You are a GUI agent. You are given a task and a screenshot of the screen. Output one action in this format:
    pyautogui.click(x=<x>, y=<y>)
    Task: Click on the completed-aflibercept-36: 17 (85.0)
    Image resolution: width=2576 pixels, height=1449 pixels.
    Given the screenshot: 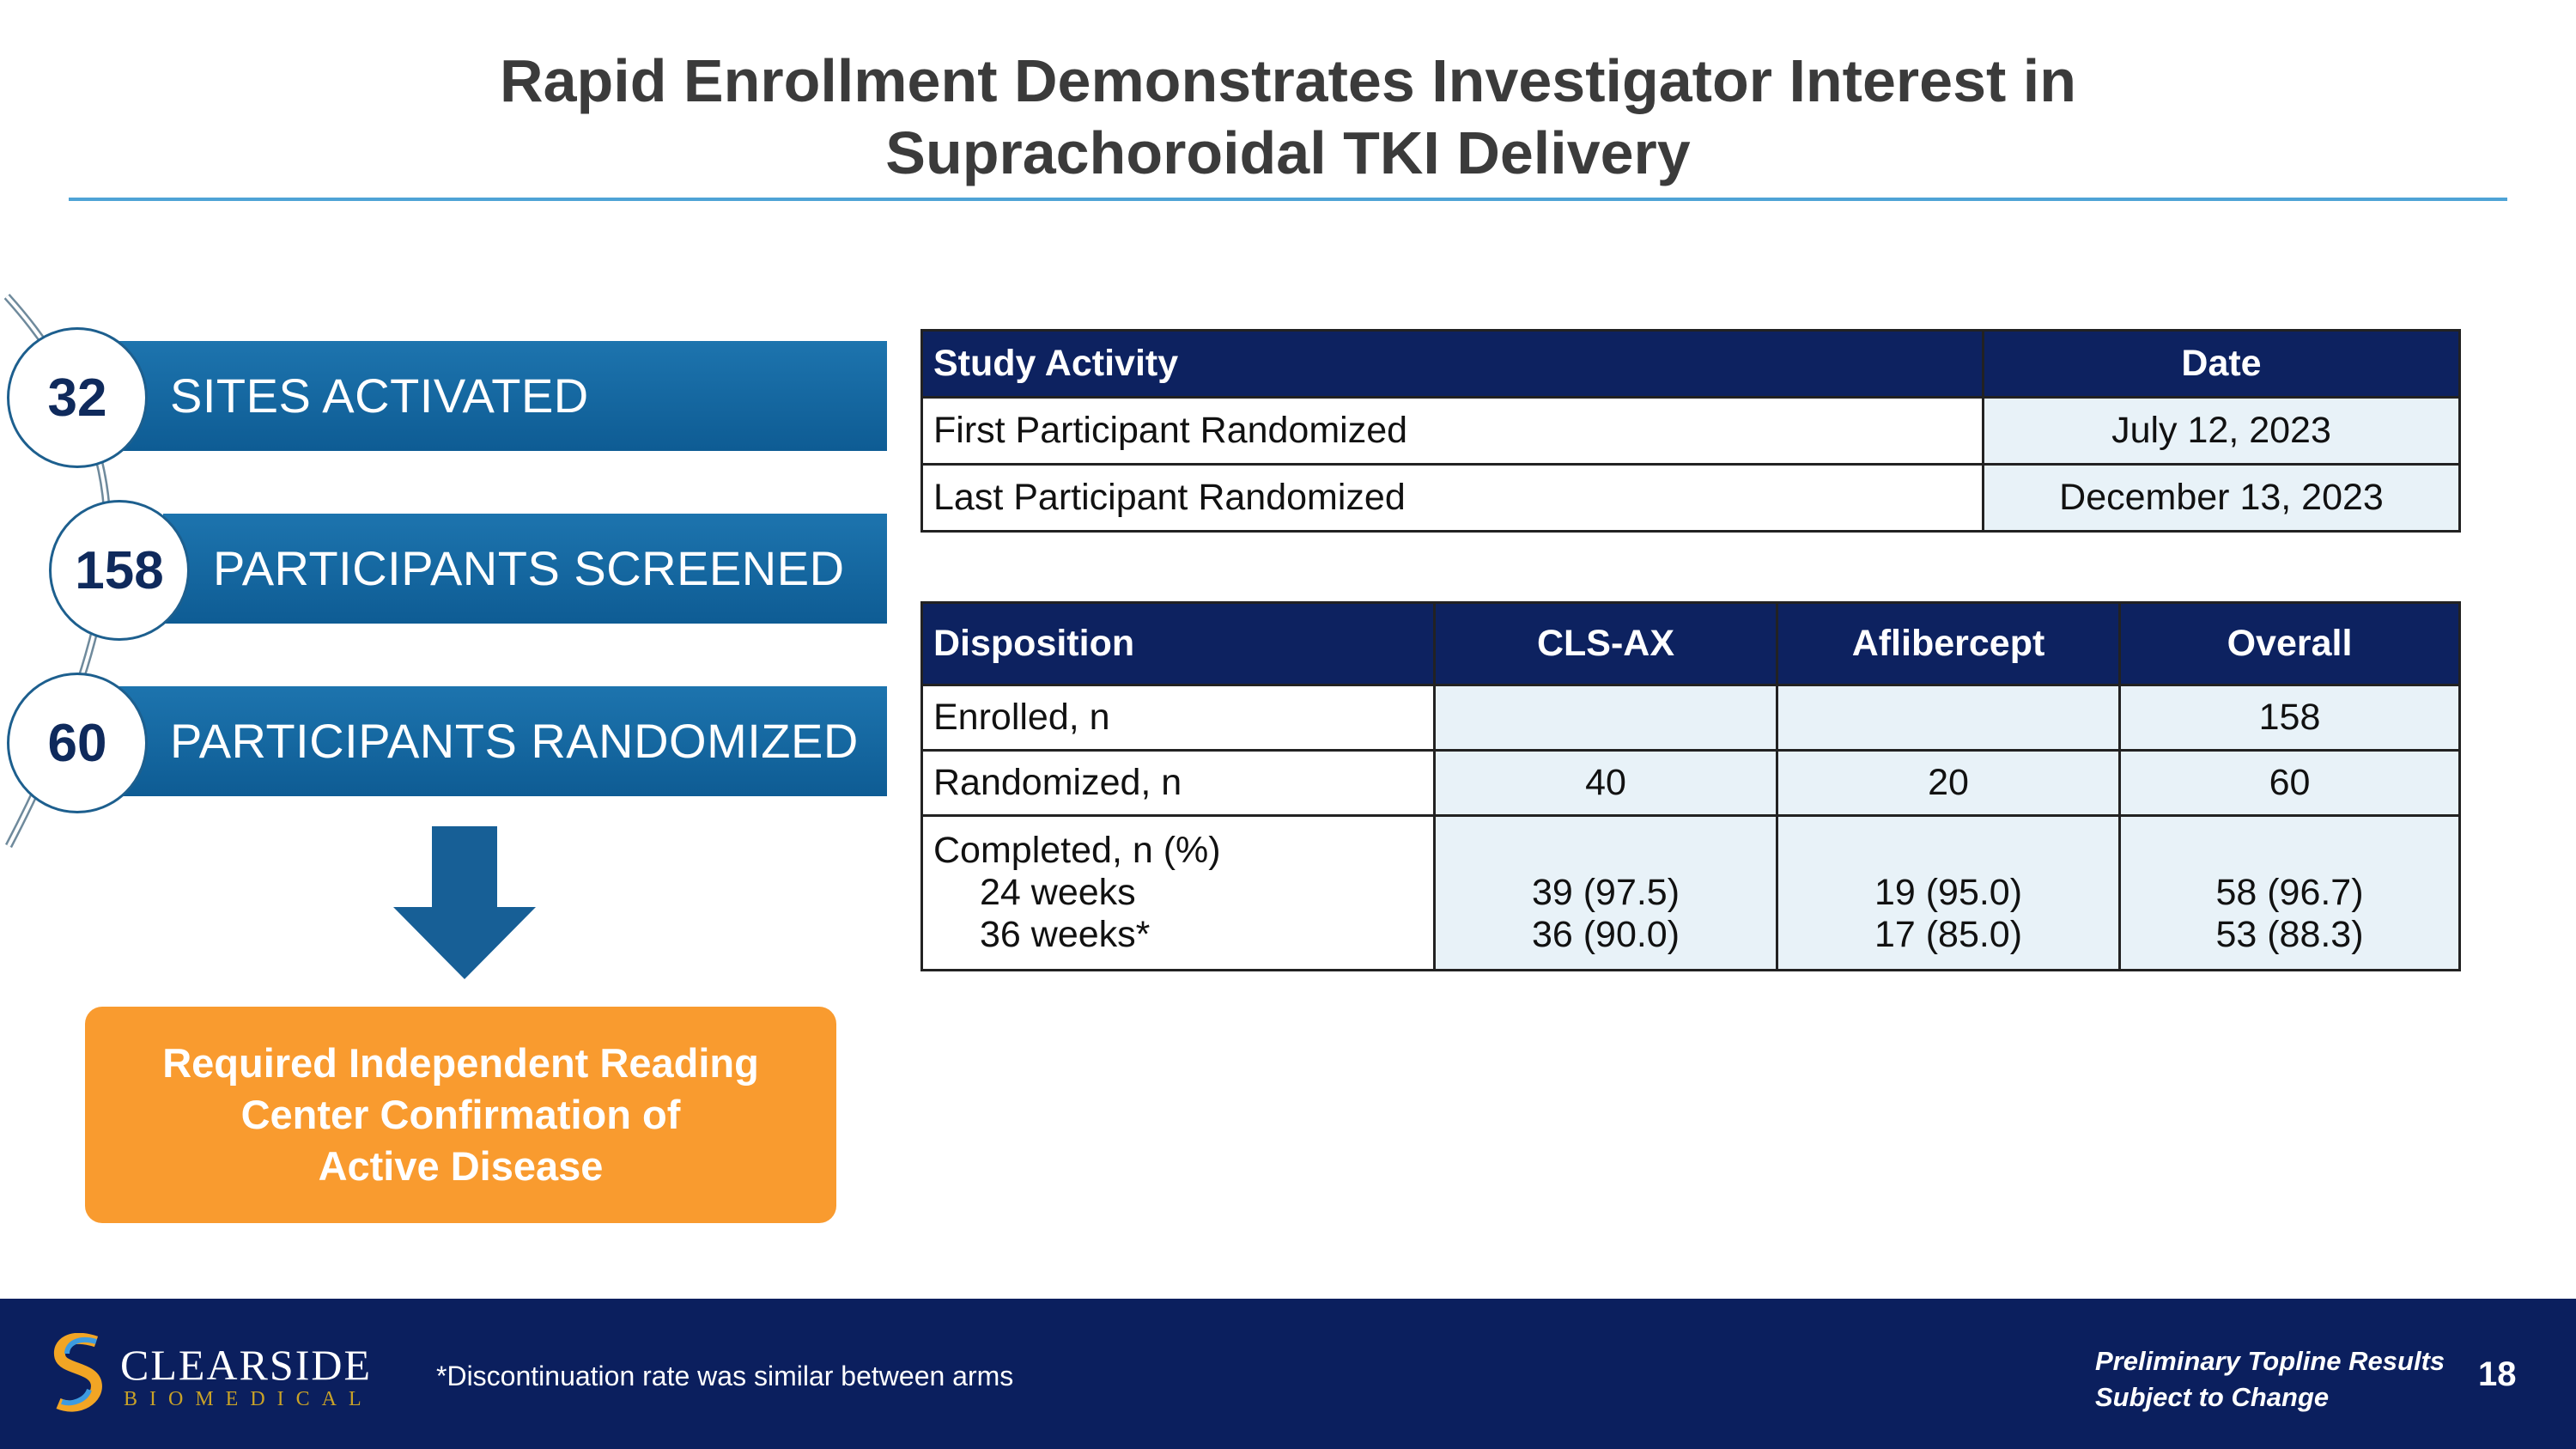 What is the action you would take?
    pyautogui.click(x=1948, y=934)
    